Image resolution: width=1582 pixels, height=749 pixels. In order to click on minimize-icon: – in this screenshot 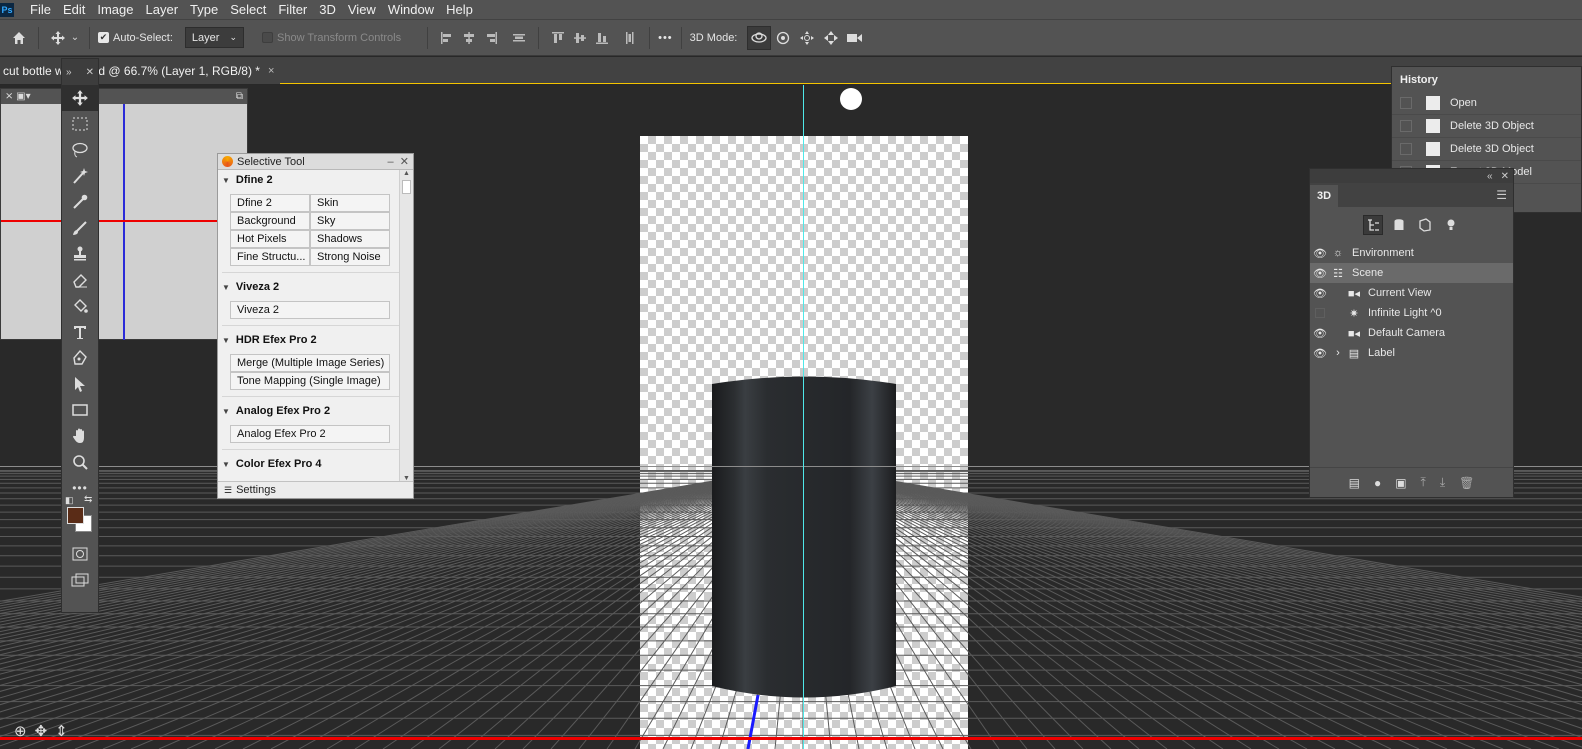, I will do `click(391, 162)`.